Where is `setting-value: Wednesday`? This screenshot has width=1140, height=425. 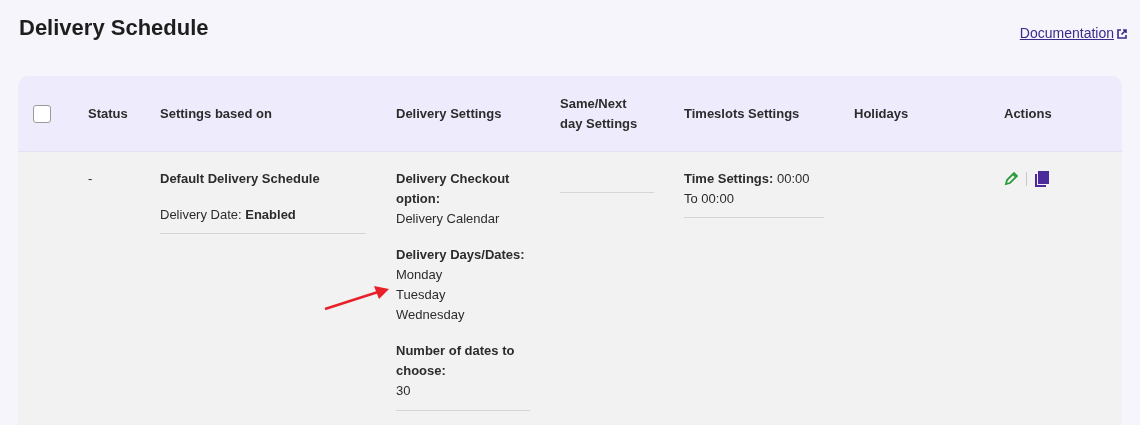 setting-value: Wednesday is located at coordinates (431, 315).